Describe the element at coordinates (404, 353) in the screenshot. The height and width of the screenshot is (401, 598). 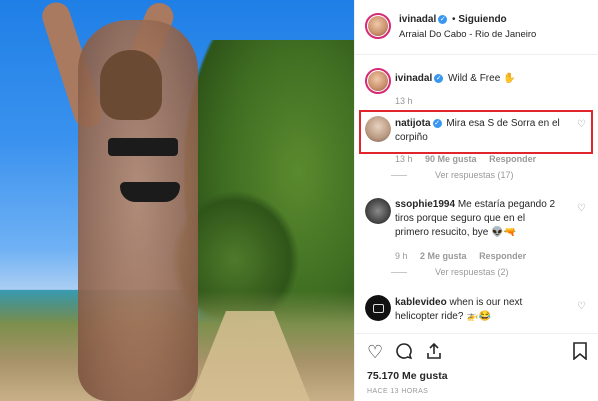
I see `comment-icon` at that location.